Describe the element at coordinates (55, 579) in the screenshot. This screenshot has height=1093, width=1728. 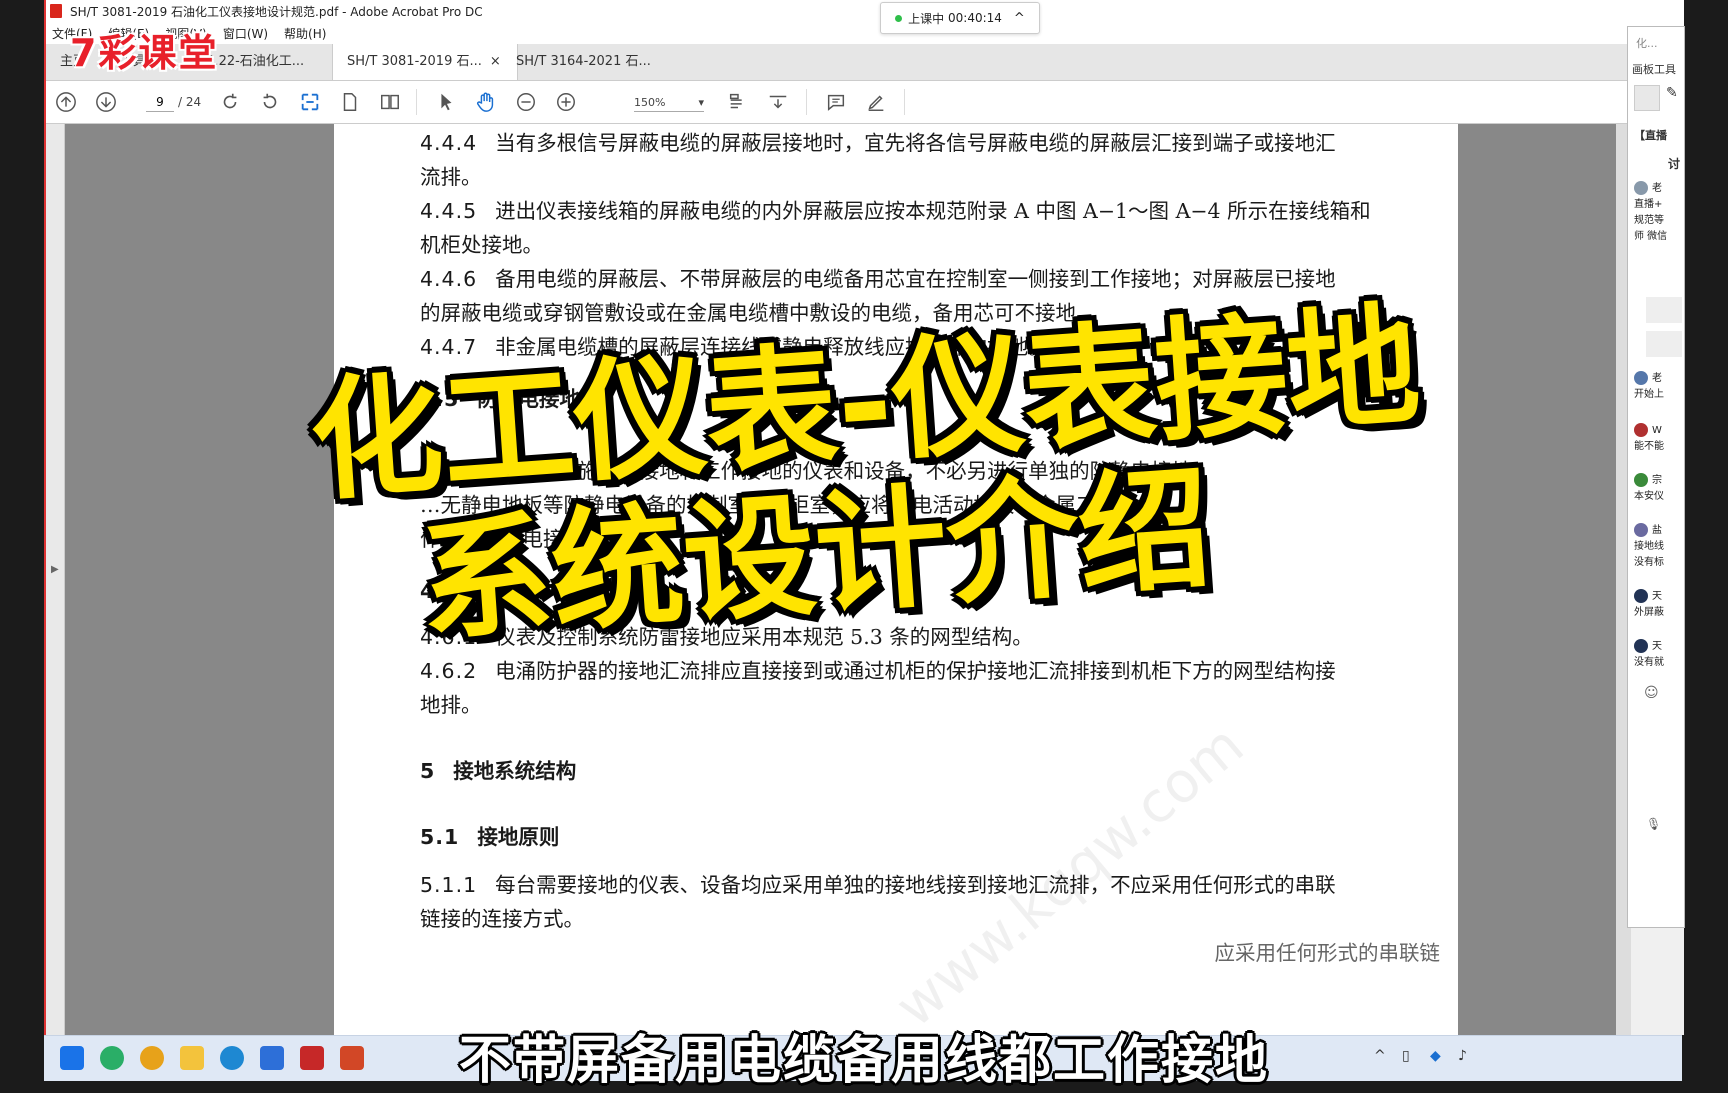
I see `navigation-pane-toggle: ▶` at that location.